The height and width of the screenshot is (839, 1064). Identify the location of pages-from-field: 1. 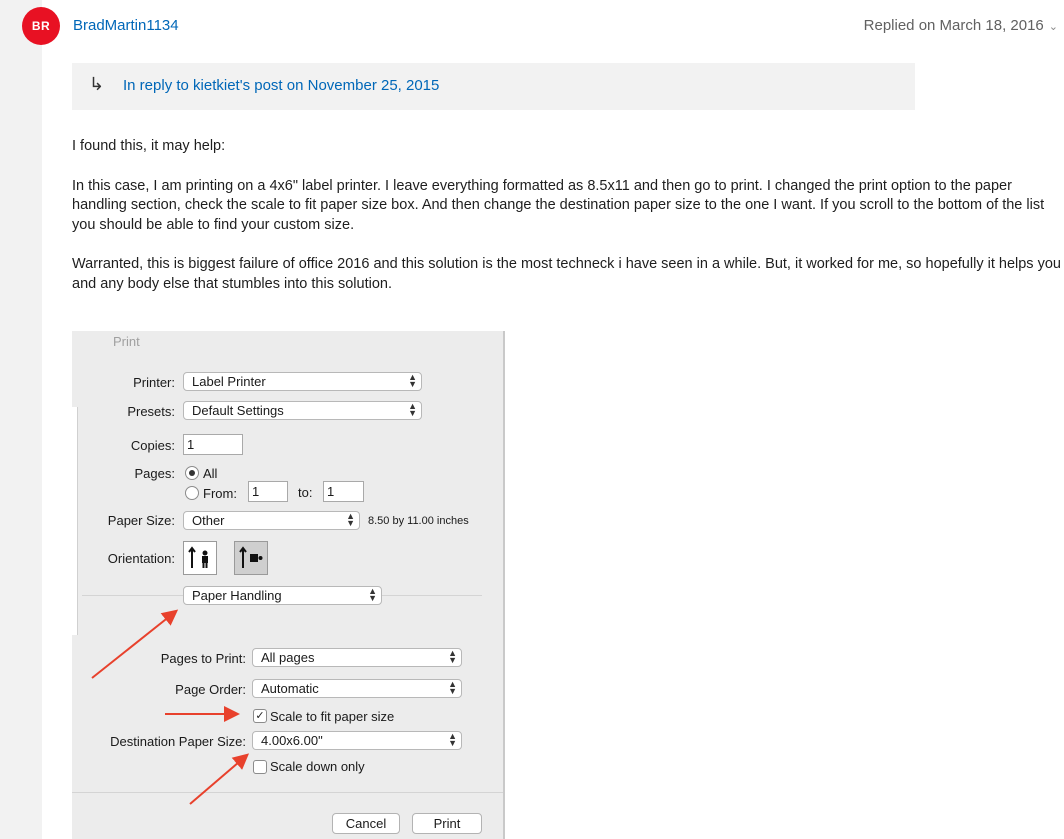
(268, 491).